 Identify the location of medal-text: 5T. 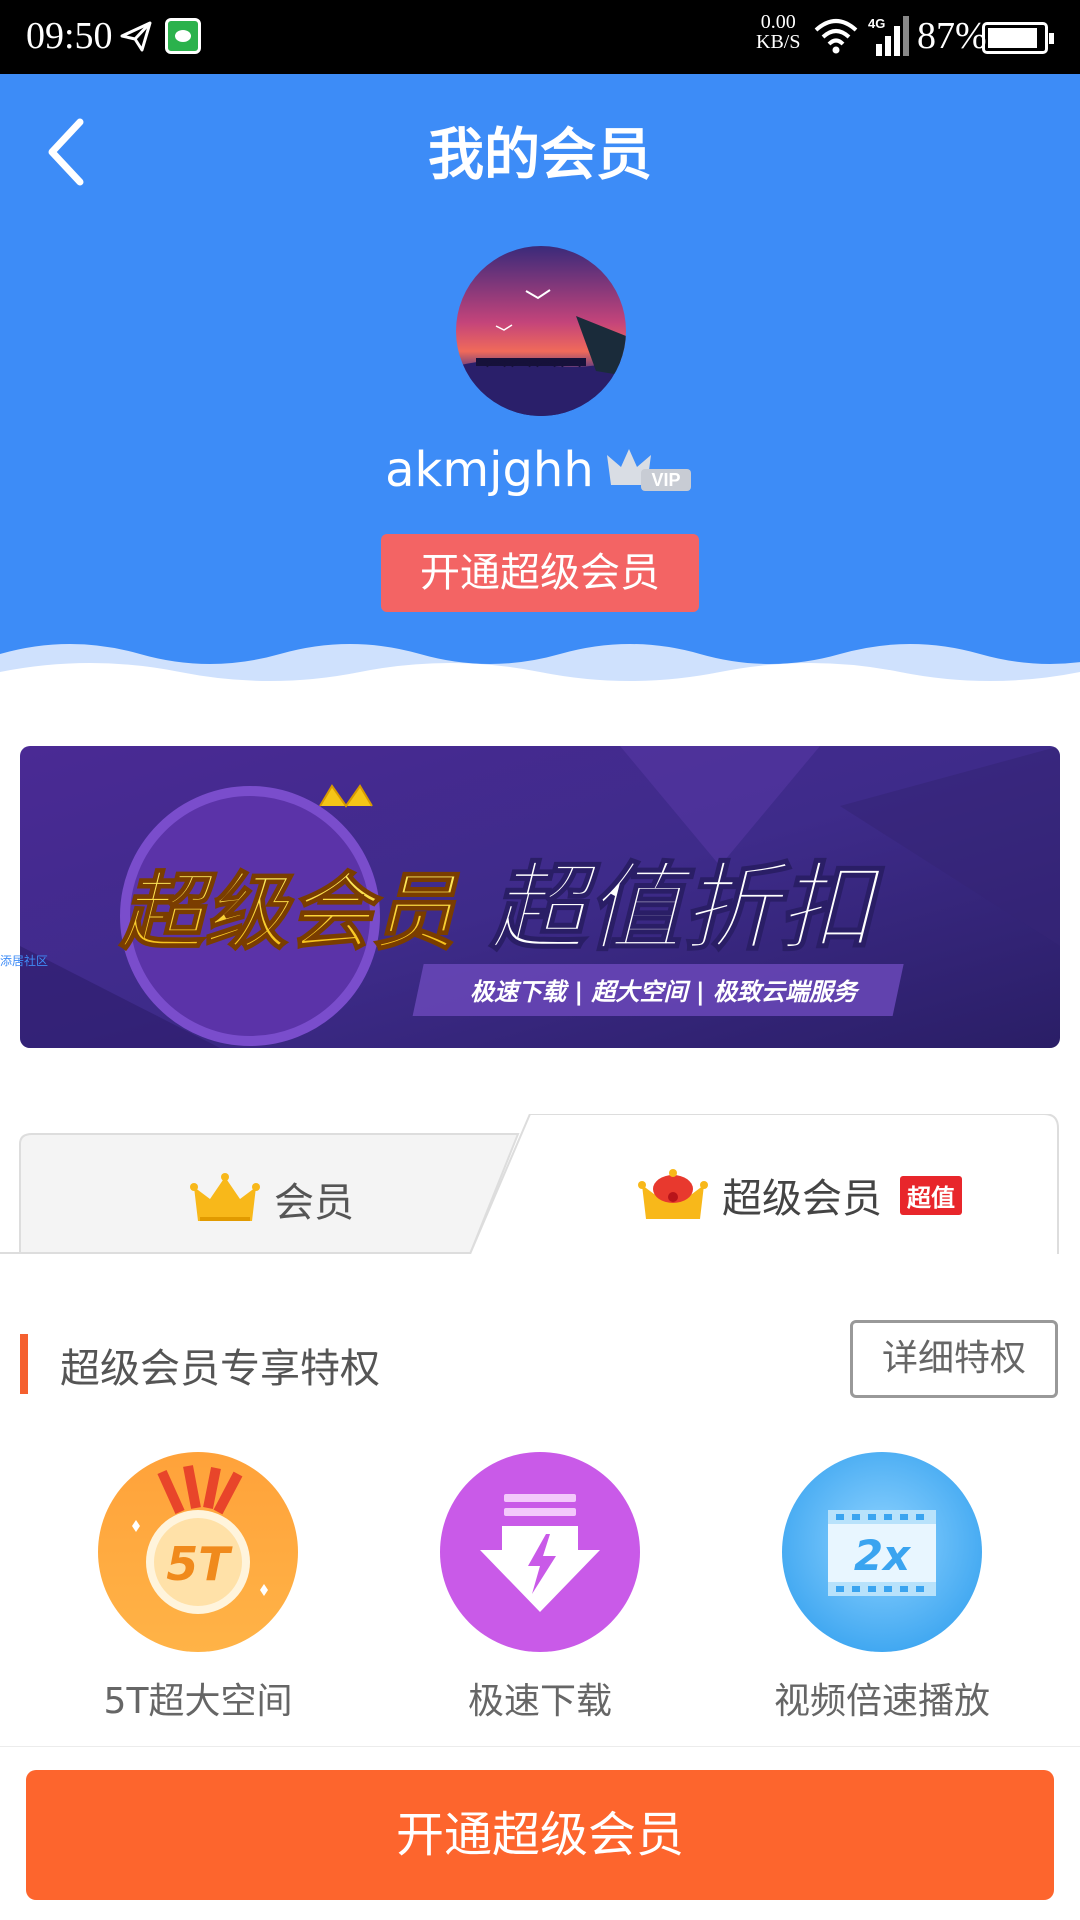
(199, 1564).